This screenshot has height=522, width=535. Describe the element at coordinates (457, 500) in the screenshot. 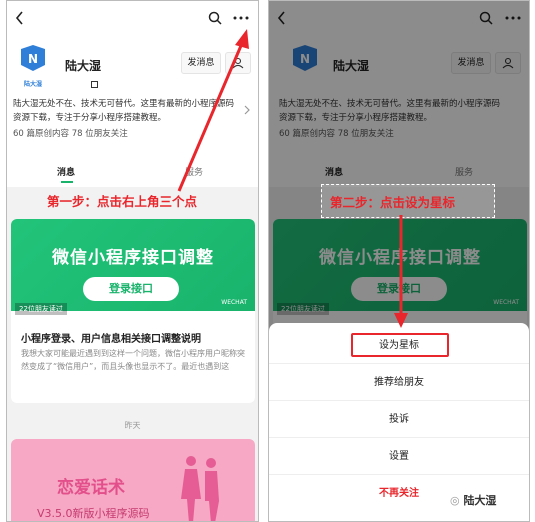

I see `wechat-icon: ◎` at that location.